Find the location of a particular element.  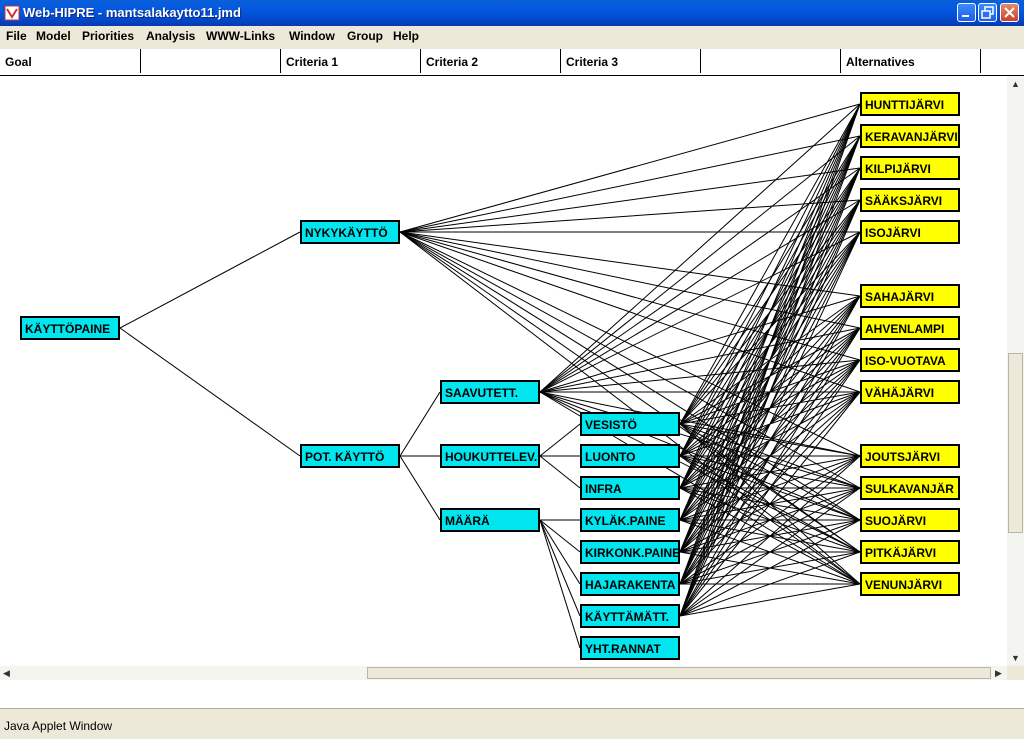

restore-icon is located at coordinates (987, 12).